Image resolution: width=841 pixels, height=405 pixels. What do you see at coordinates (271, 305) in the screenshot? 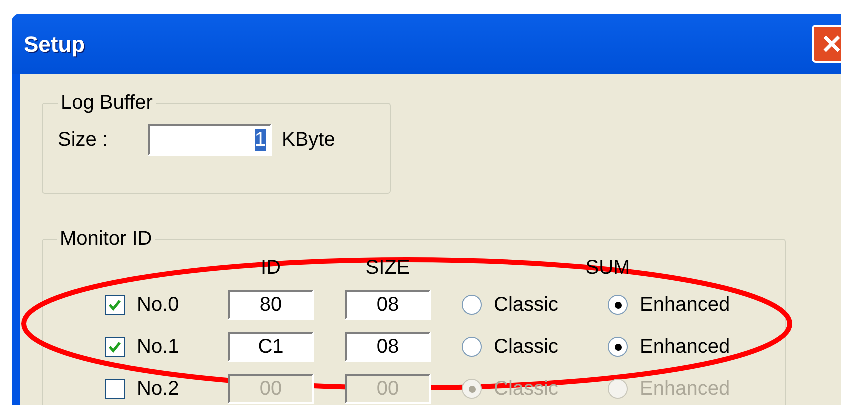
I see `input-field: 80` at bounding box center [271, 305].